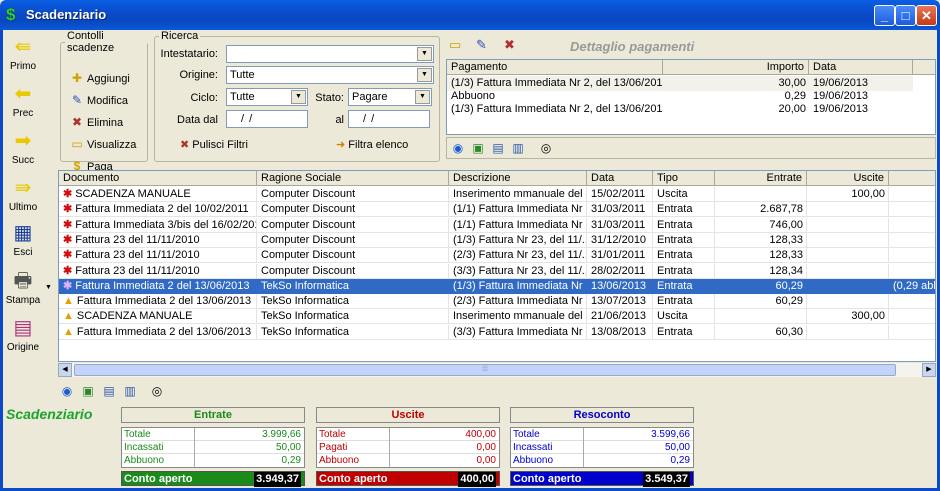  Describe the element at coordinates (23, 148) in the screenshot. I see `succ-button: ➡ Succ` at that location.